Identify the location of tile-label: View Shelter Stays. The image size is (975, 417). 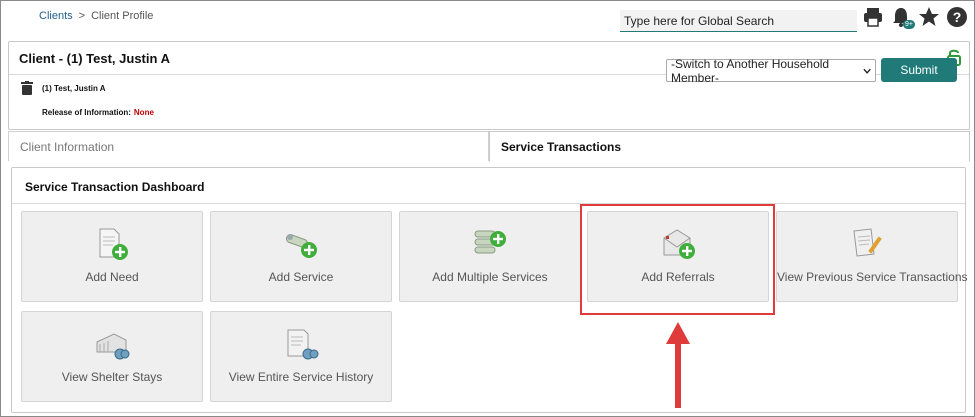
(112, 377).